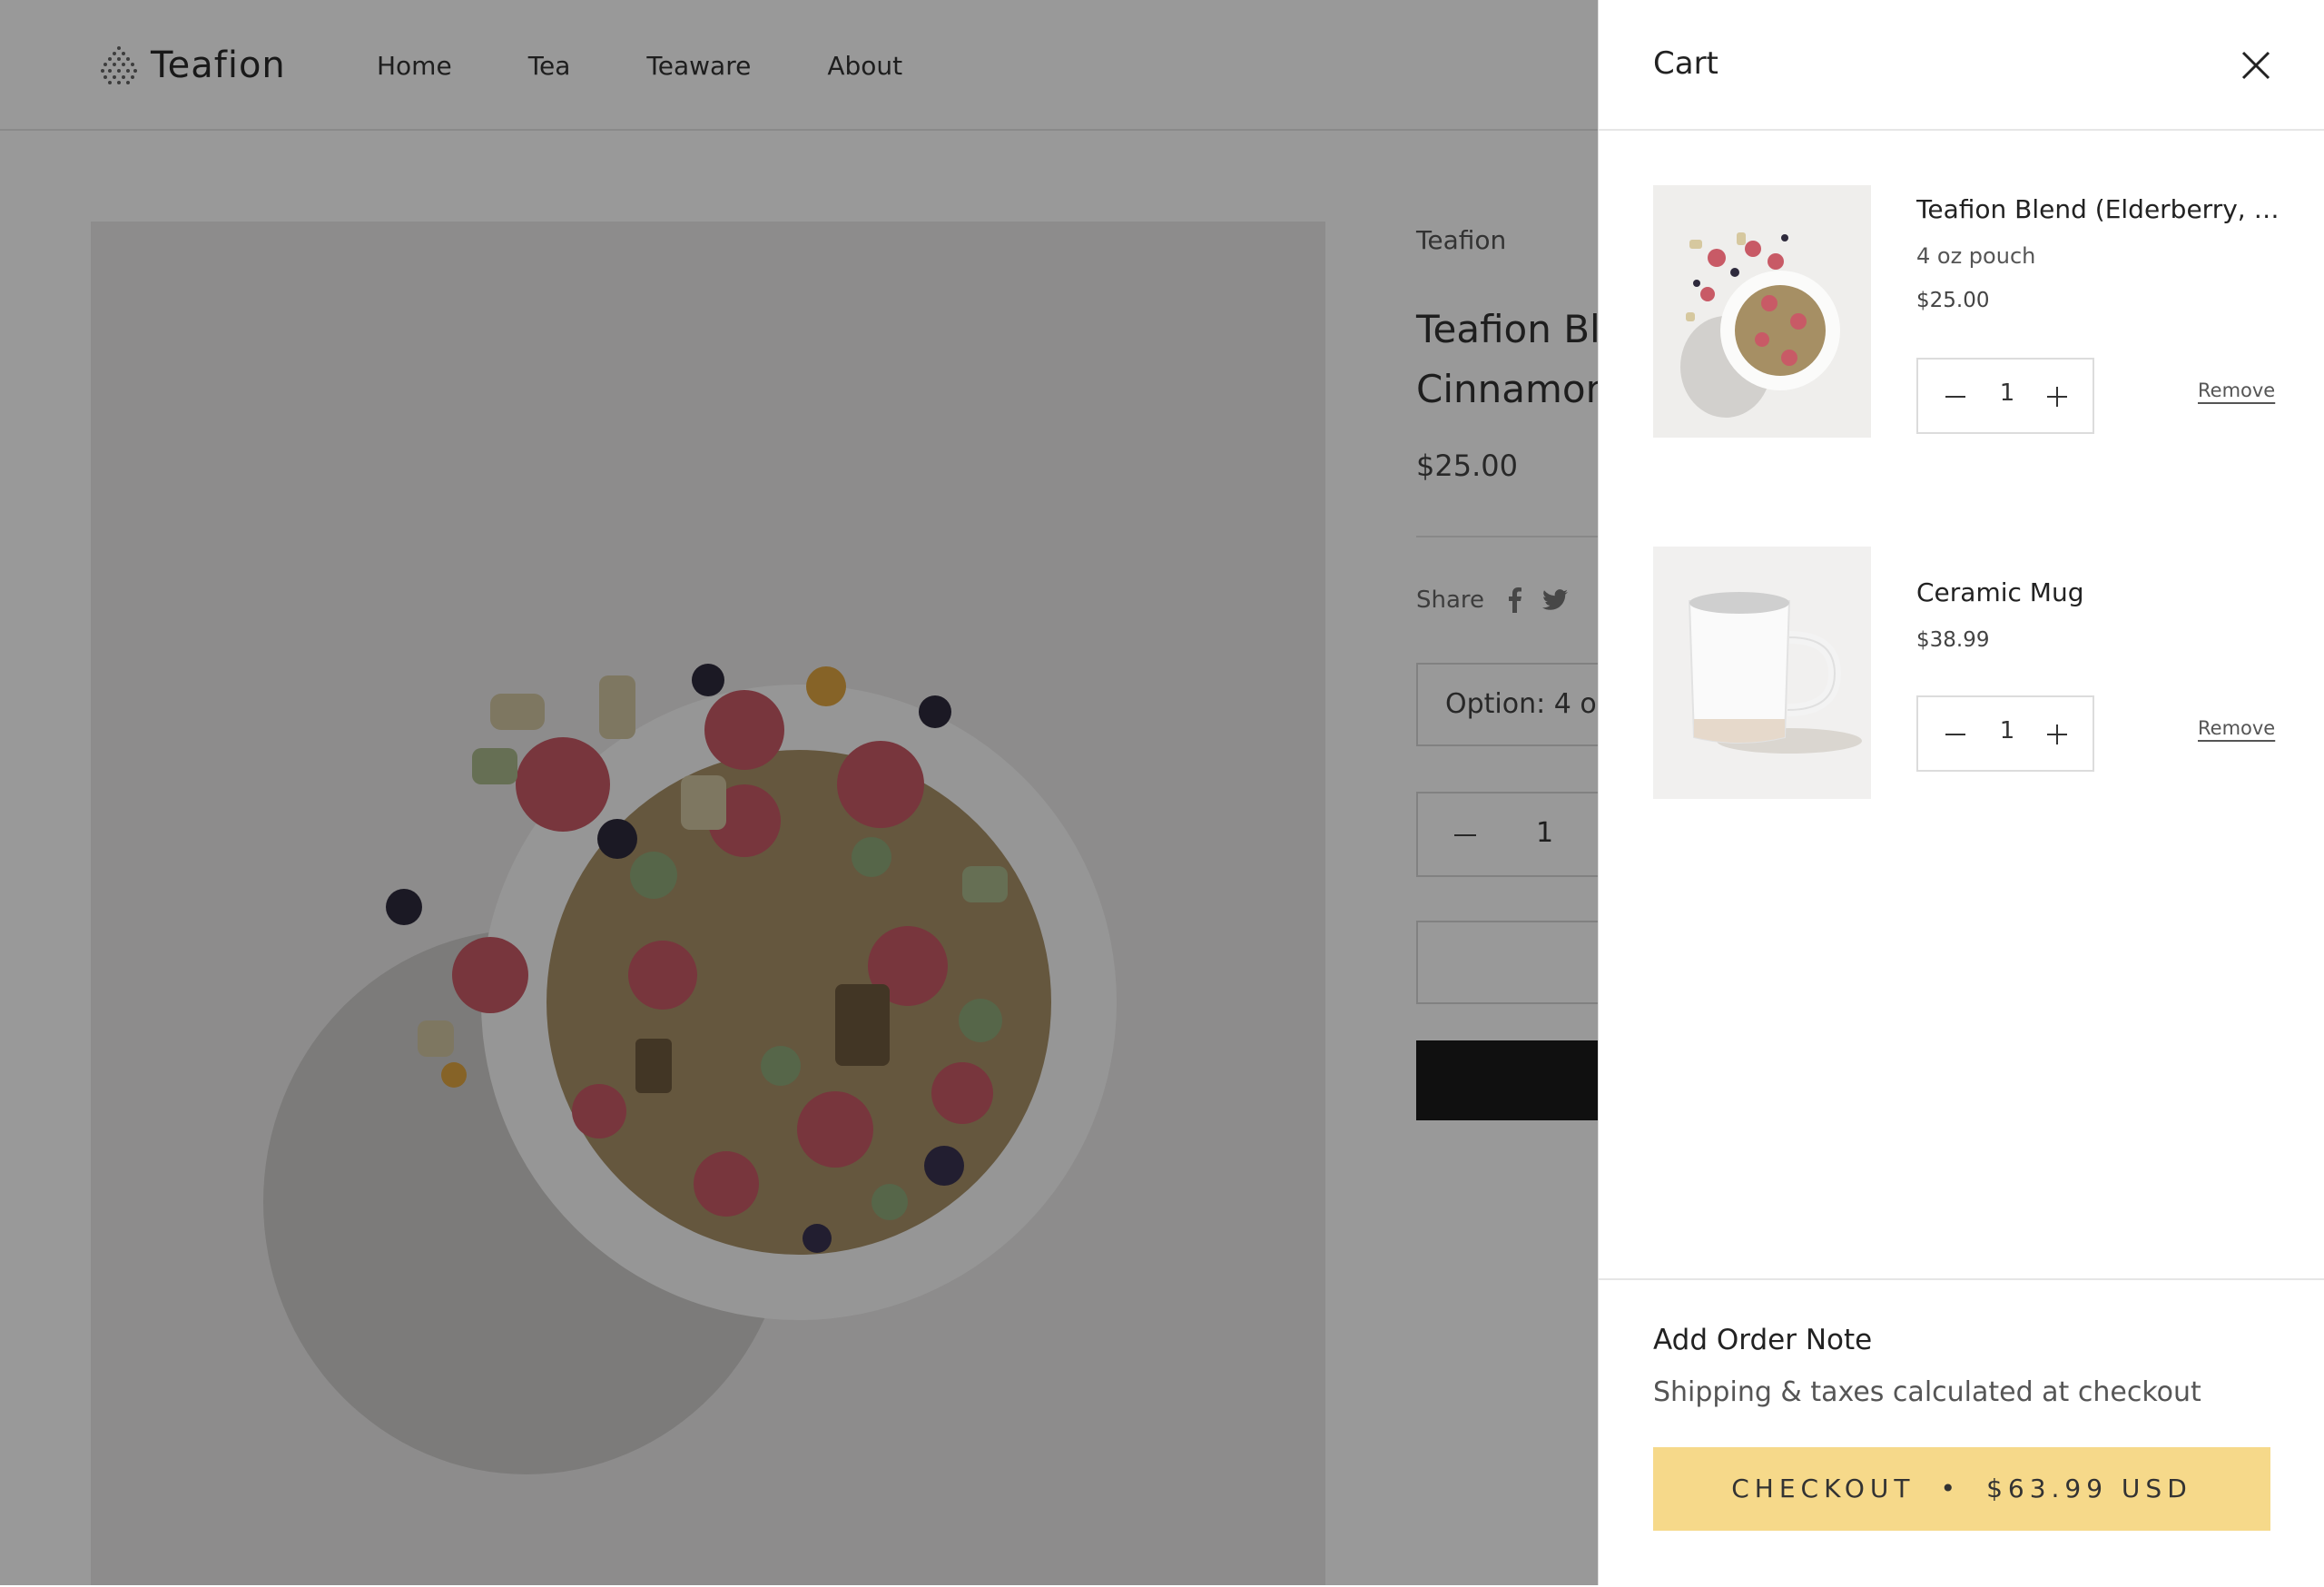 This screenshot has width=2324, height=1587. I want to click on cart-header: Cart, so click(1961, 66).